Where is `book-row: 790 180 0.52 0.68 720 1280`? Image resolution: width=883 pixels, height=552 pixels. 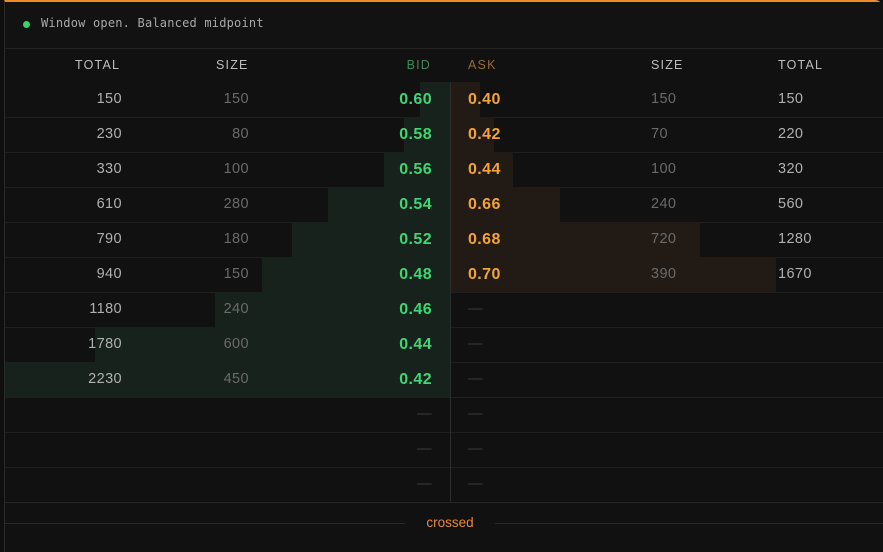
book-row: 790 180 0.52 0.68 720 1280 is located at coordinates (444, 240).